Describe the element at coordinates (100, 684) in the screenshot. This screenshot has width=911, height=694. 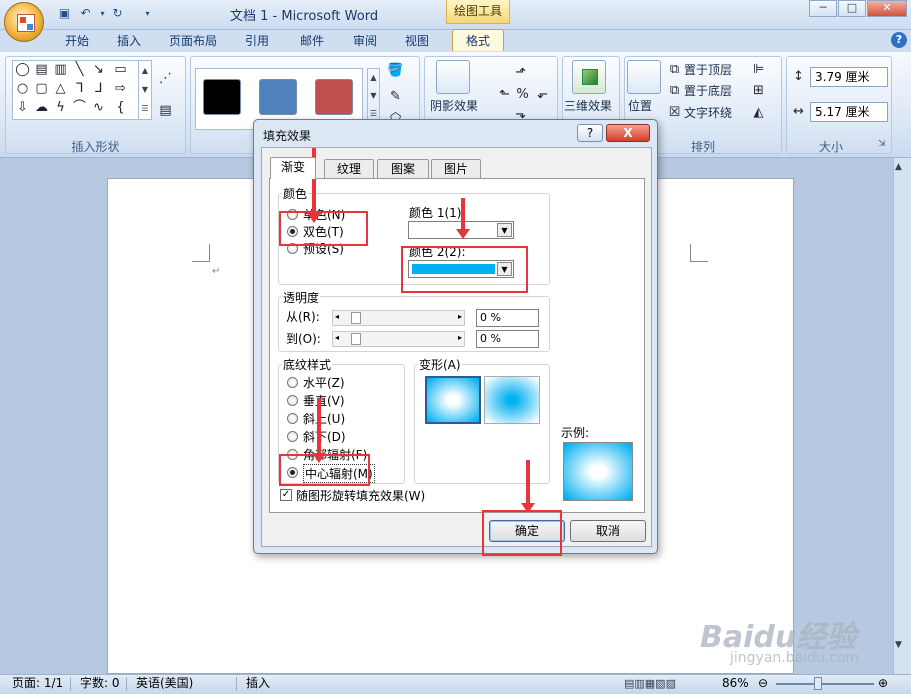
I see `status-word-count: 字数: 0` at that location.